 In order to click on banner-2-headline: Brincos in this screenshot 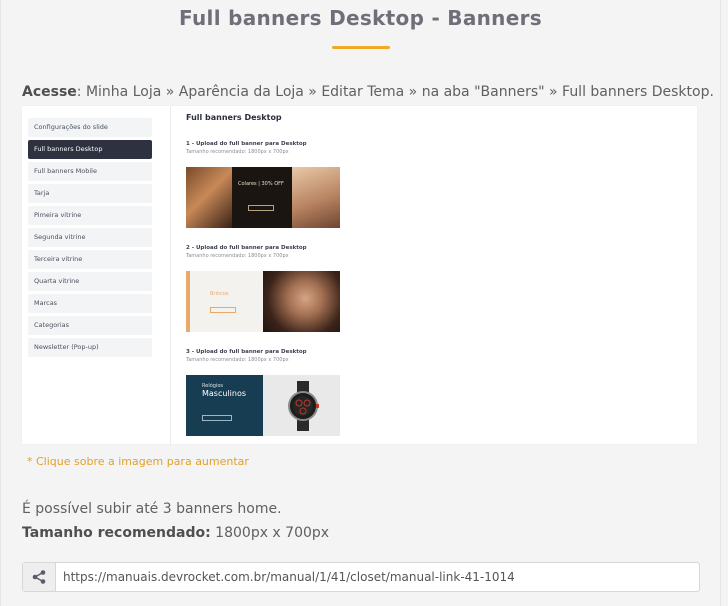, I will do `click(219, 294)`.